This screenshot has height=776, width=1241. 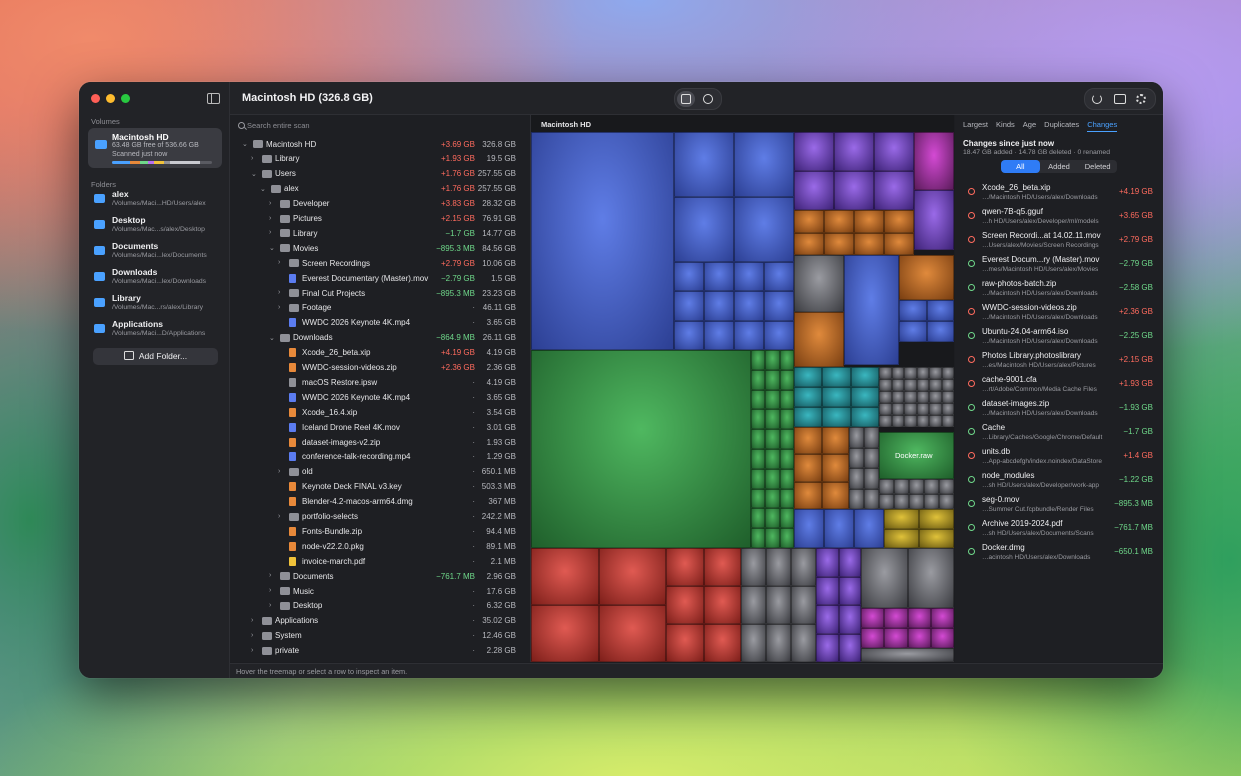 What do you see at coordinates (1020, 166) in the screenshot?
I see `filter-all: All` at bounding box center [1020, 166].